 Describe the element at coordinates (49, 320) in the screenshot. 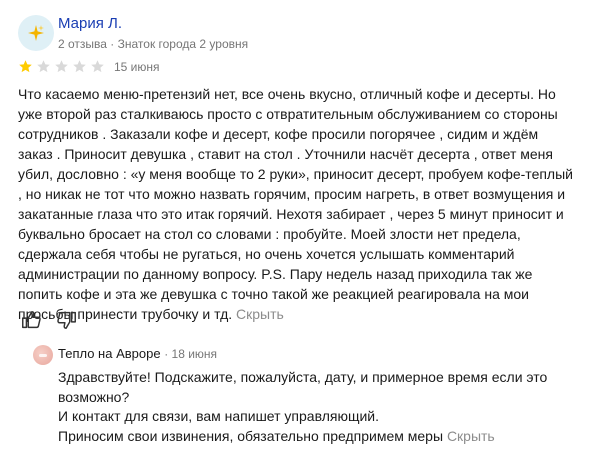

I see `review-reactions` at that location.